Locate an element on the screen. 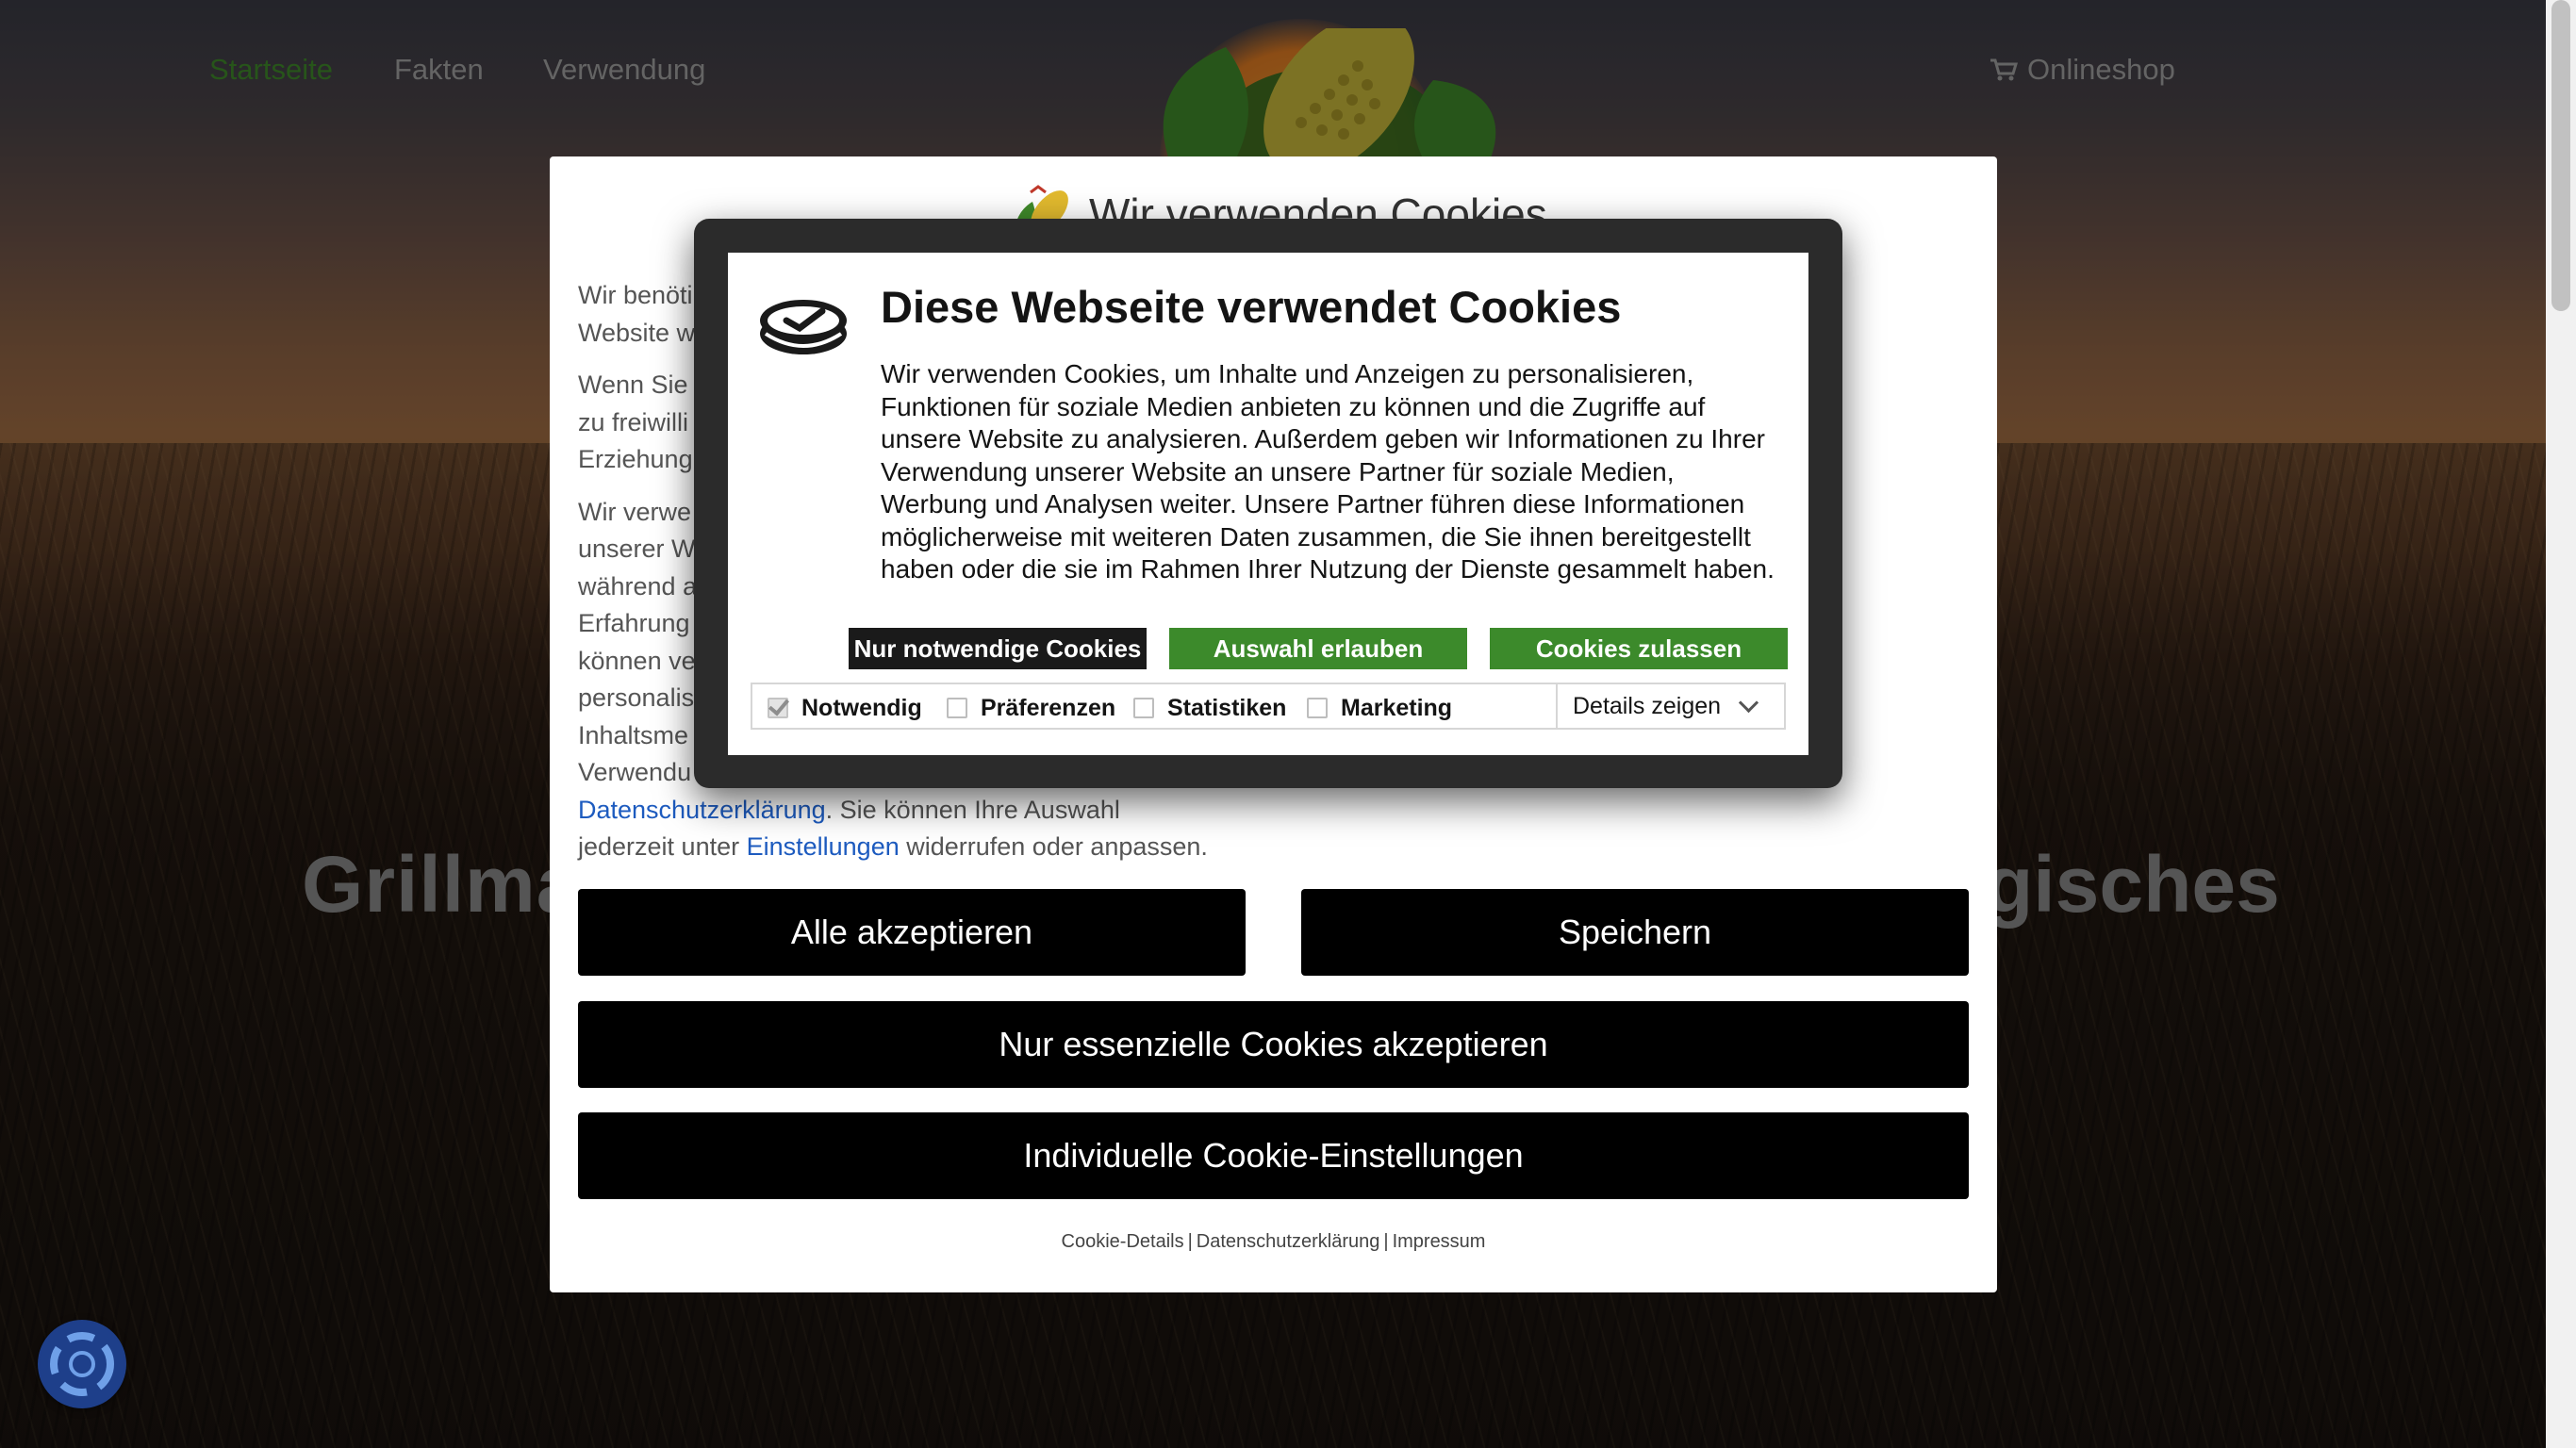  cookiebot-title: Diese Webseite verwendet Cookies is located at coordinates (1251, 307).